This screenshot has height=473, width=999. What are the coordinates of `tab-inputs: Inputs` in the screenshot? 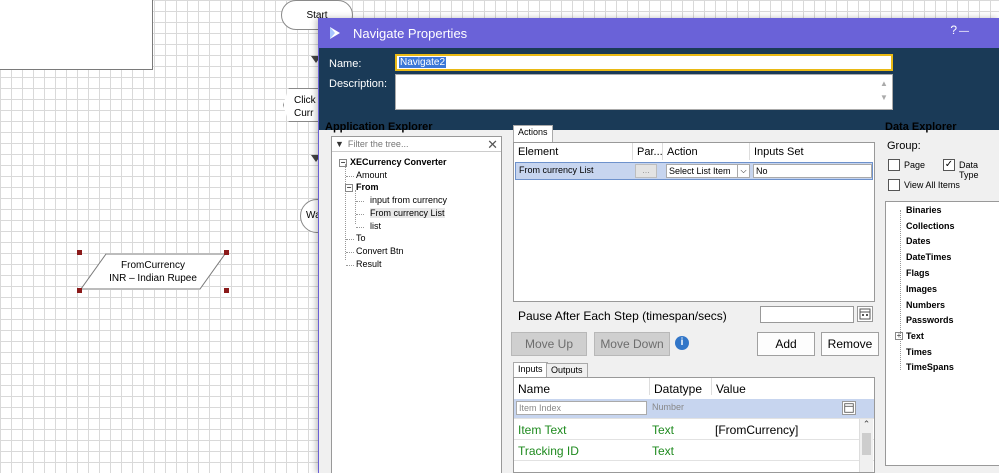 It's located at (530, 370).